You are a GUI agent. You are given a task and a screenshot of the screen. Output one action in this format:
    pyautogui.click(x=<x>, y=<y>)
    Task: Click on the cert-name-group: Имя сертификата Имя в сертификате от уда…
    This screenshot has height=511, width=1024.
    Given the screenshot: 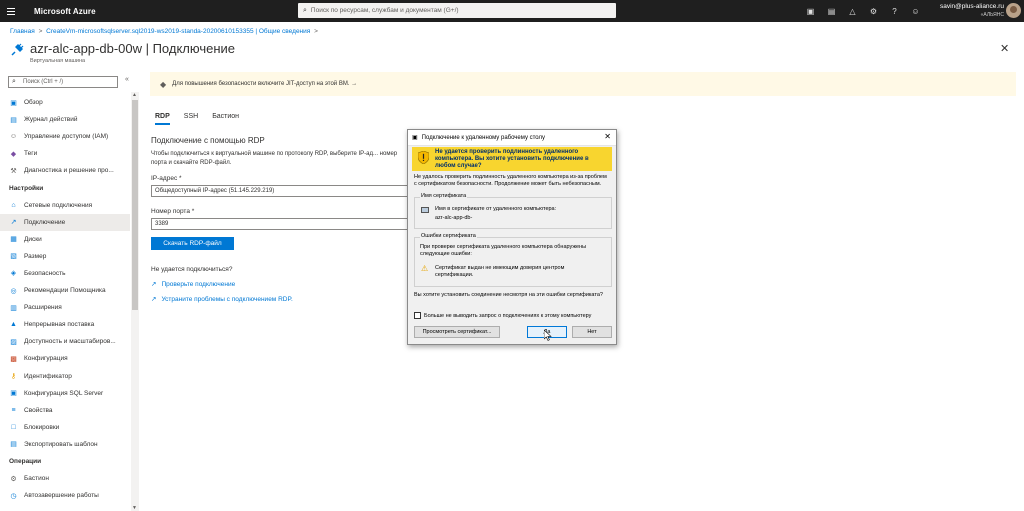 What is the action you would take?
    pyautogui.click(x=513, y=211)
    